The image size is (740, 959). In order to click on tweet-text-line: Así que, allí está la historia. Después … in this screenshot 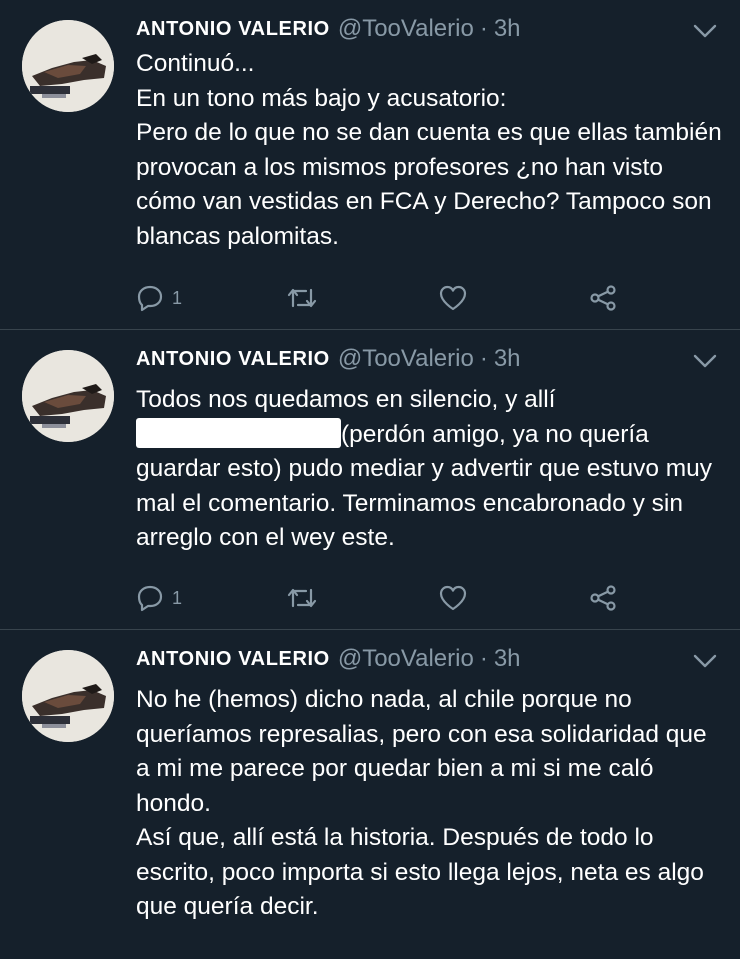, I will do `click(420, 872)`.